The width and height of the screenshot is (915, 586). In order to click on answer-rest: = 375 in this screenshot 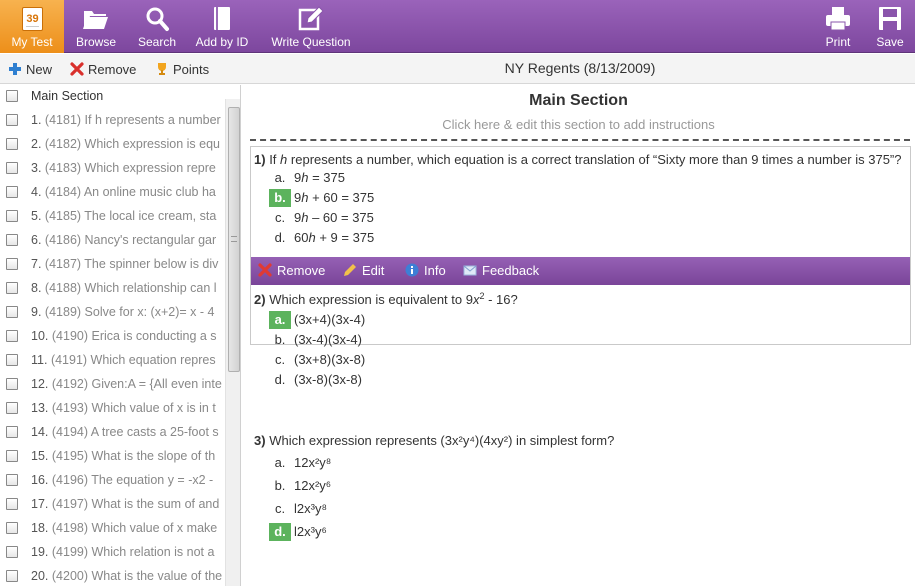, I will do `click(326, 177)`.